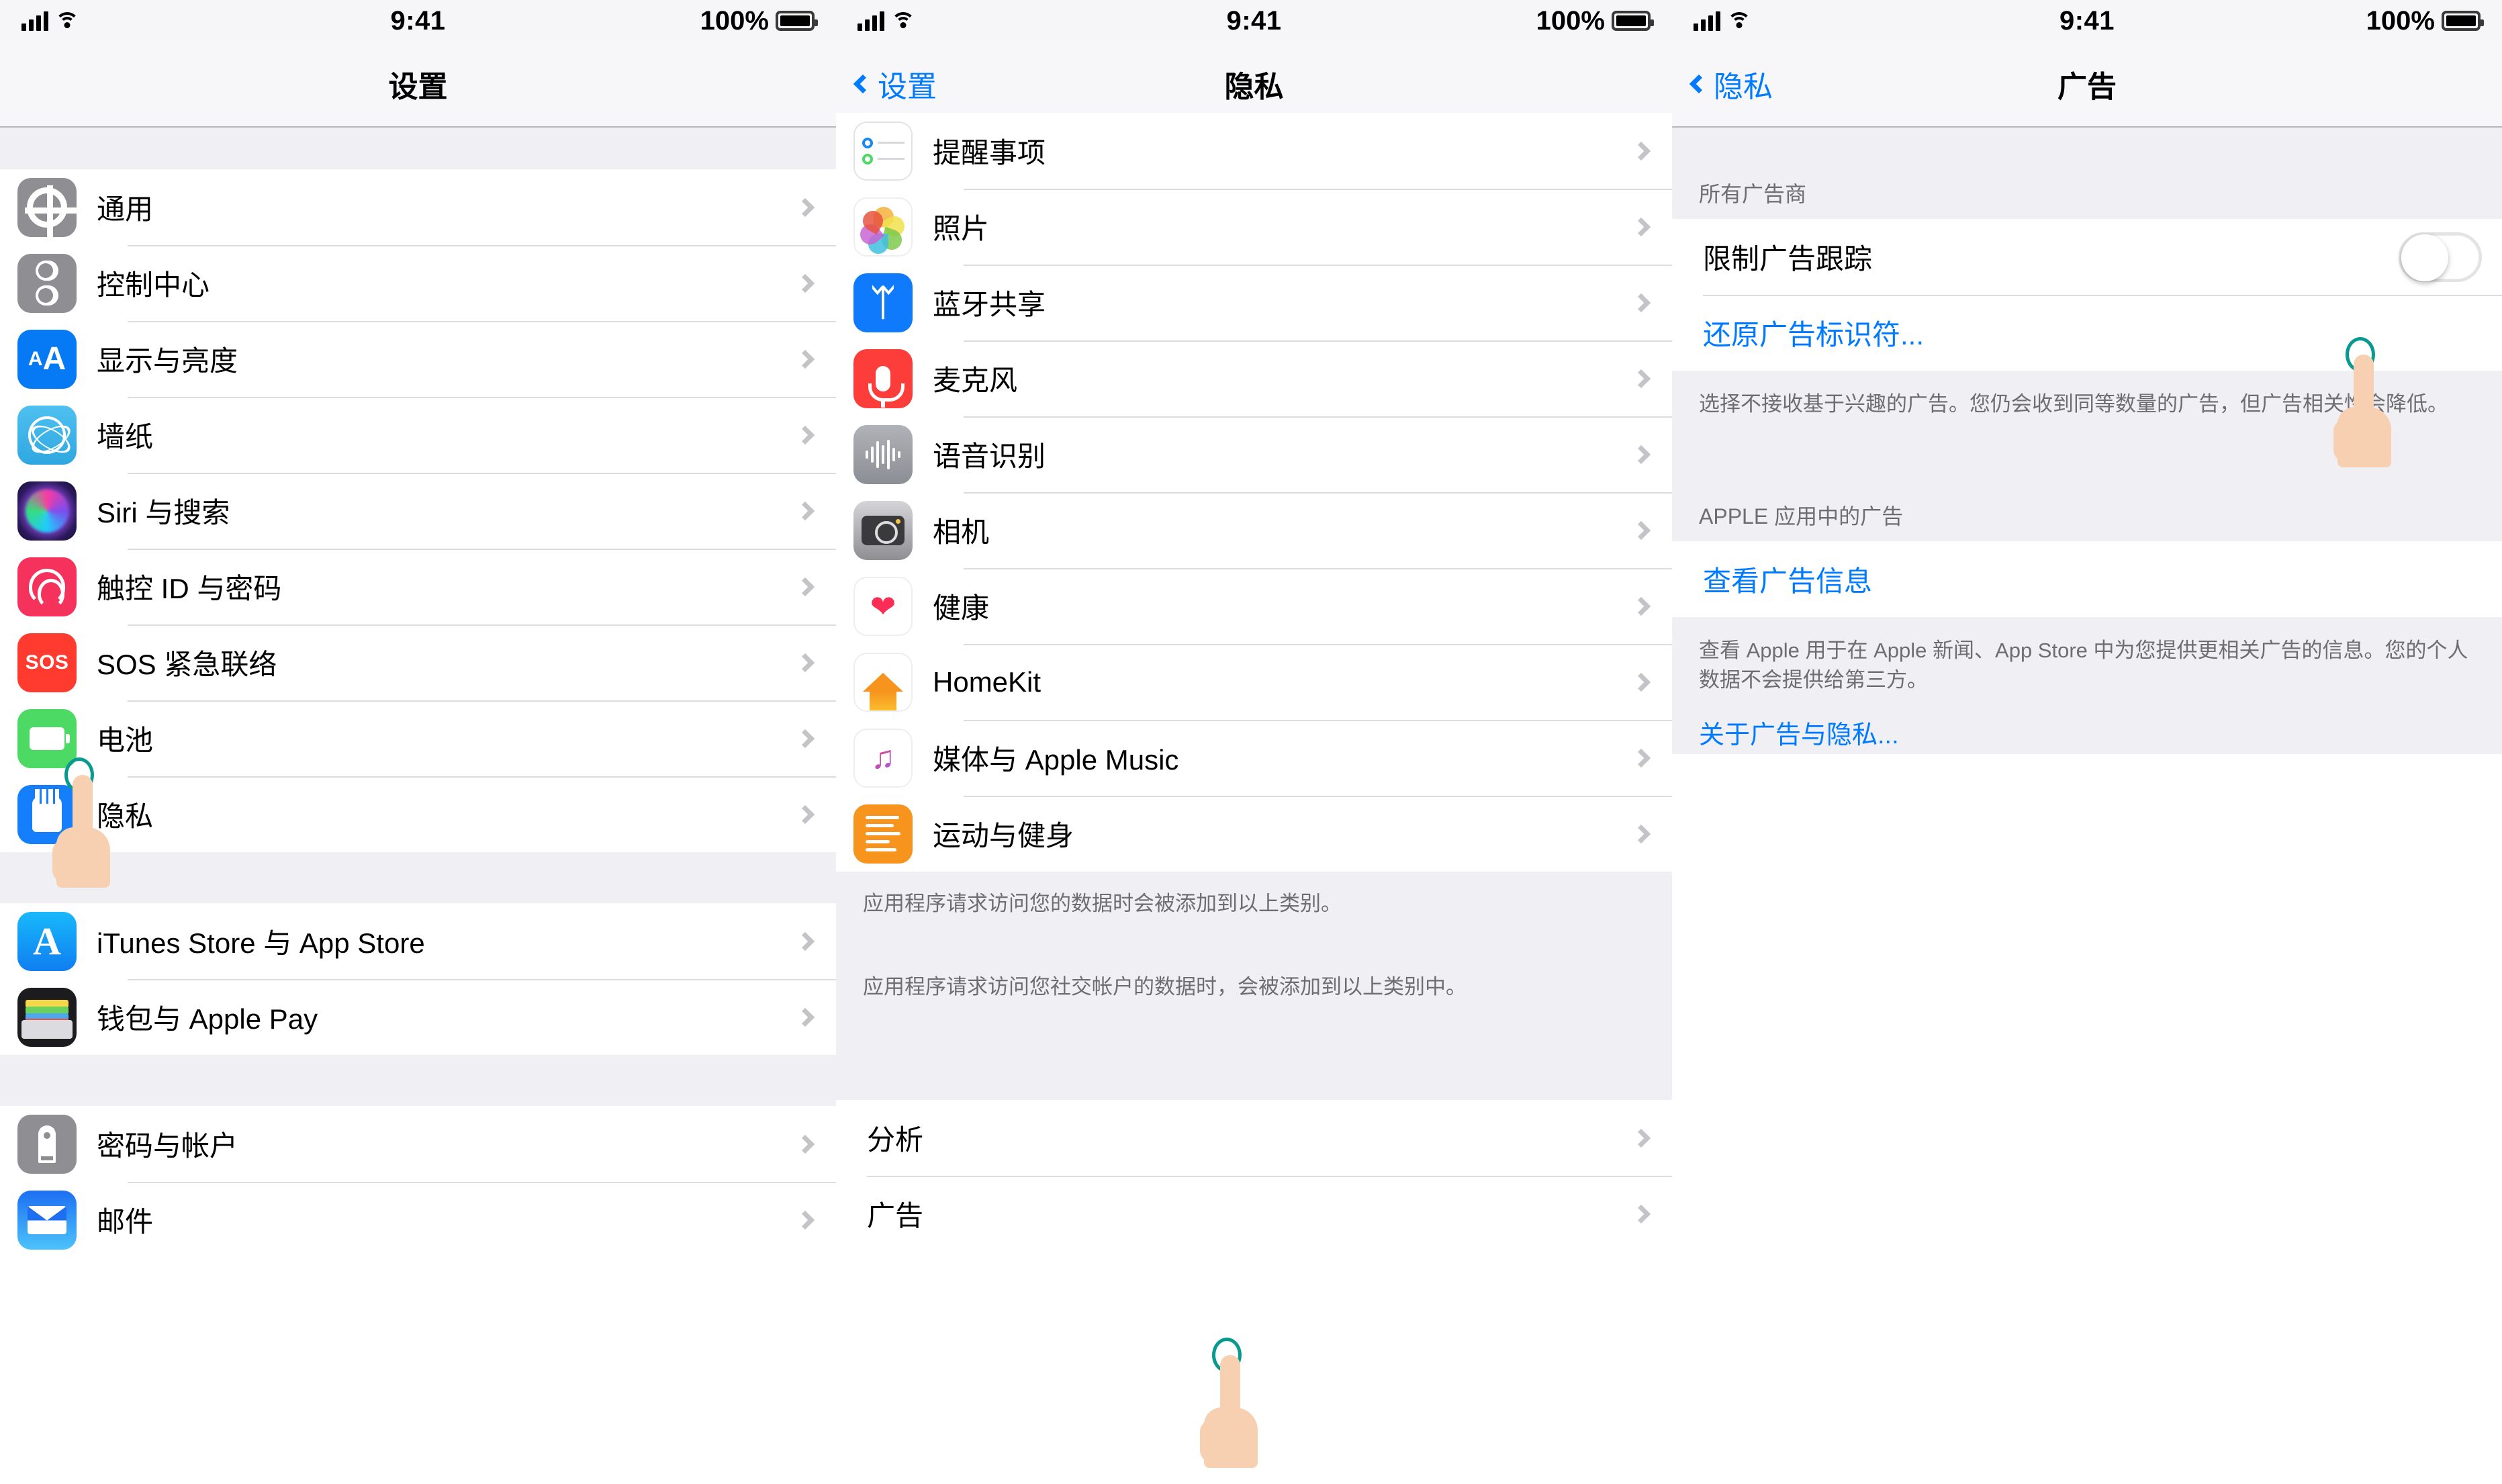 This screenshot has height=1484, width=2502. Describe the element at coordinates (685, 20) in the screenshot. I see `status-right: 100%` at that location.